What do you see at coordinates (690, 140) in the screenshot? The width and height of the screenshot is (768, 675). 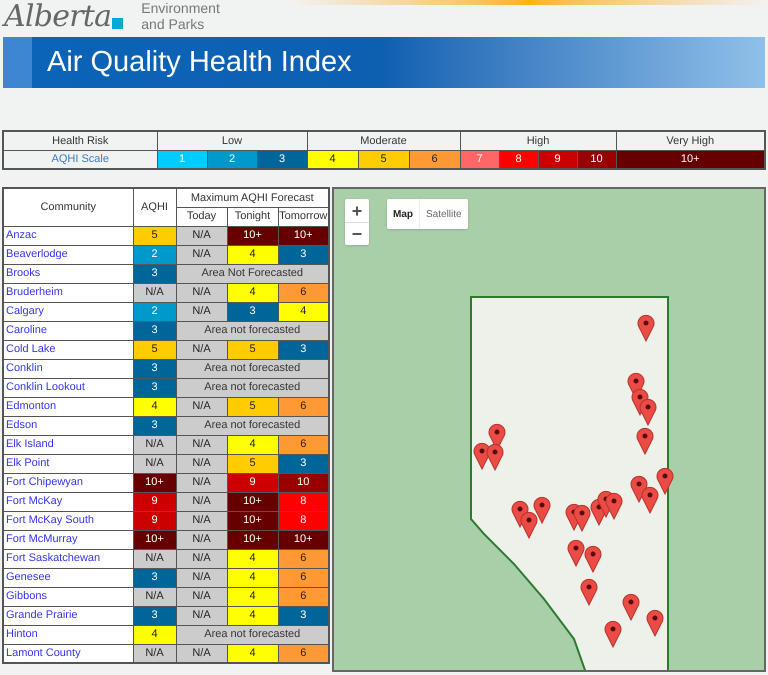 I see `risk-level-header: Very High` at bounding box center [690, 140].